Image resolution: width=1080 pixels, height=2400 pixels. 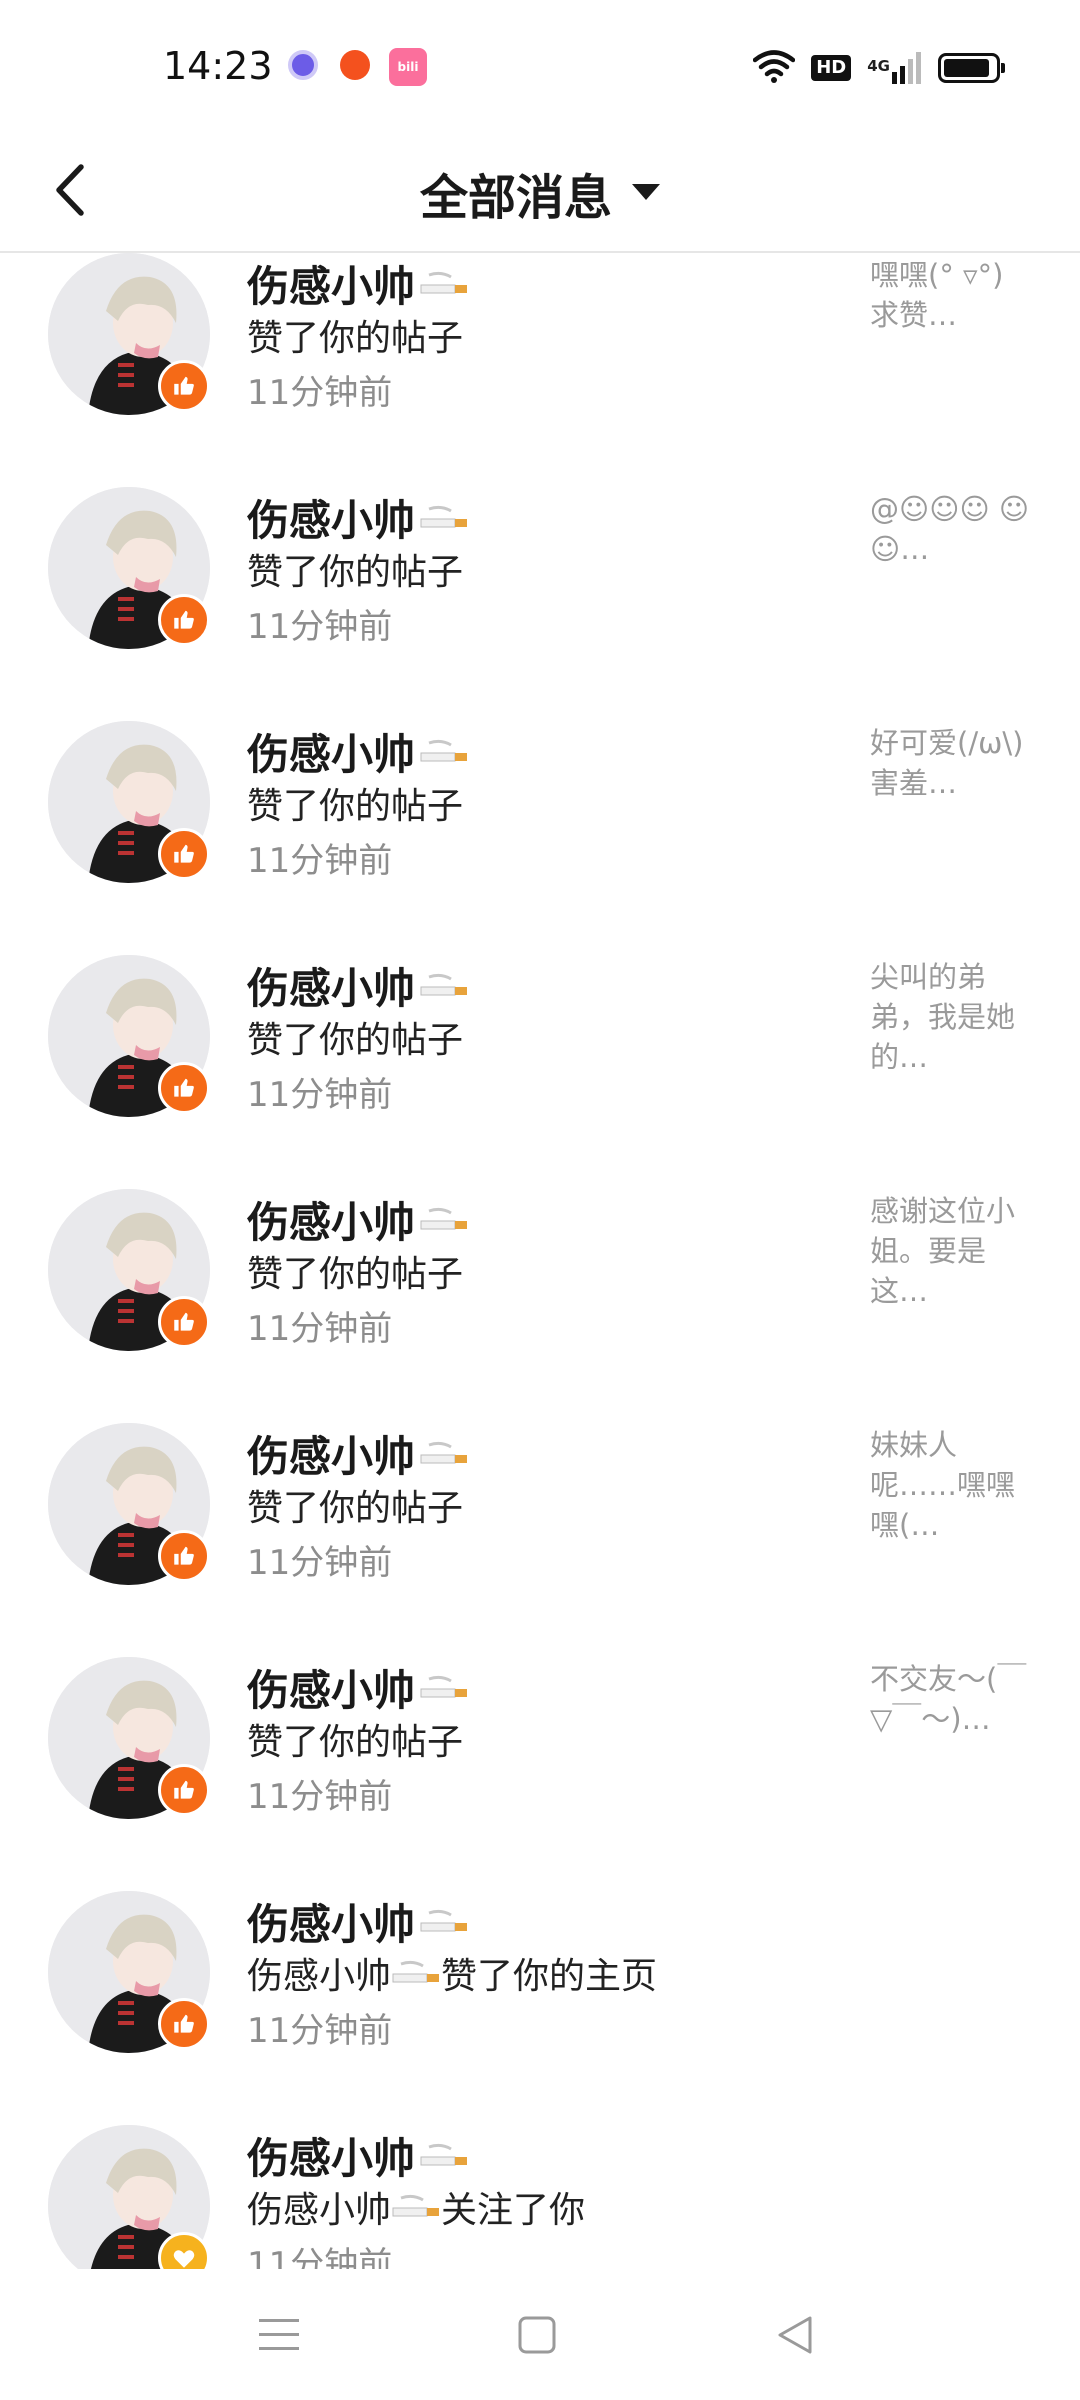 I want to click on menu-nav-button, so click(x=279, y=2335).